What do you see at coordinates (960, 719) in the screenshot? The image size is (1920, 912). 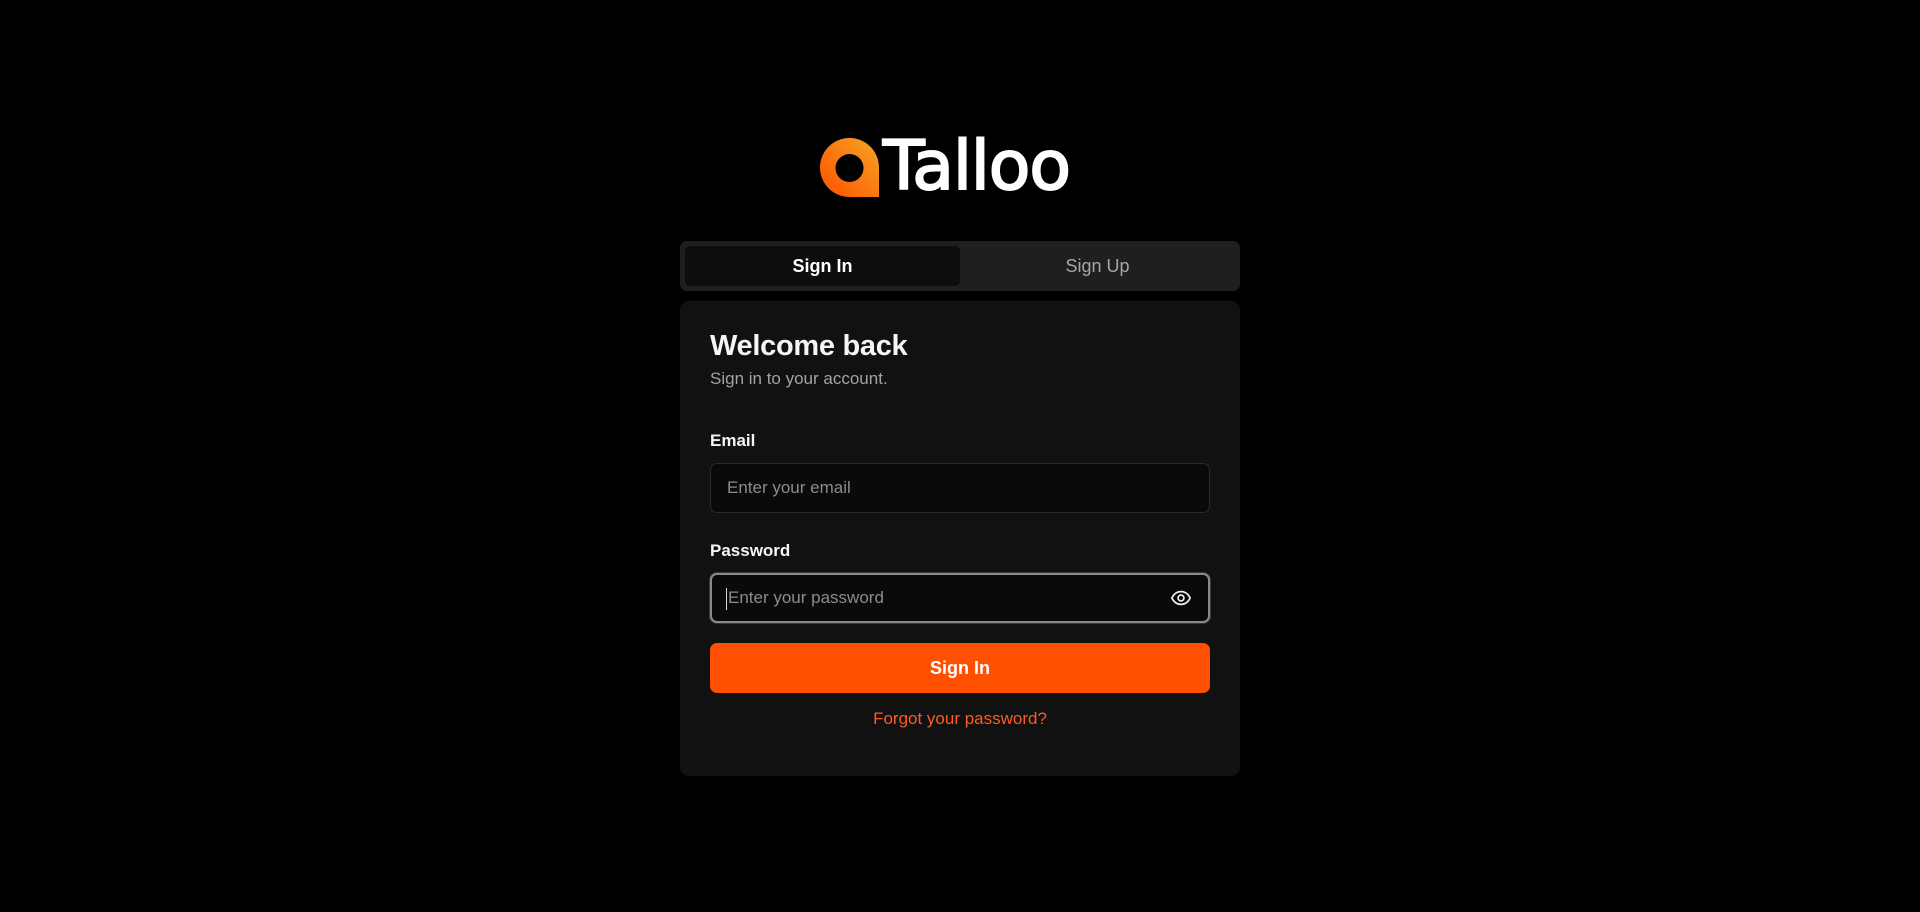 I see `forgot-password-link: Forgot your password?` at bounding box center [960, 719].